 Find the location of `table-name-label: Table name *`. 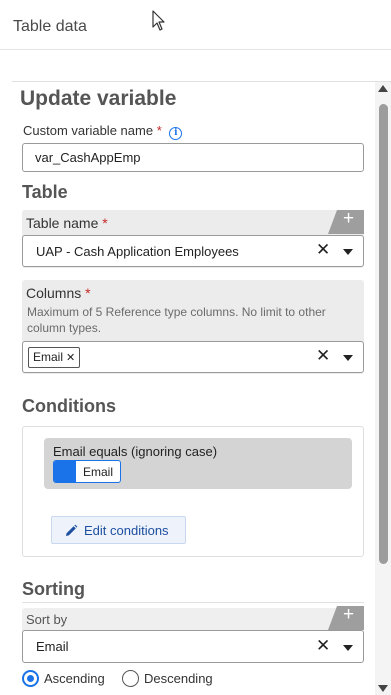

table-name-label: Table name * is located at coordinates (67, 223).